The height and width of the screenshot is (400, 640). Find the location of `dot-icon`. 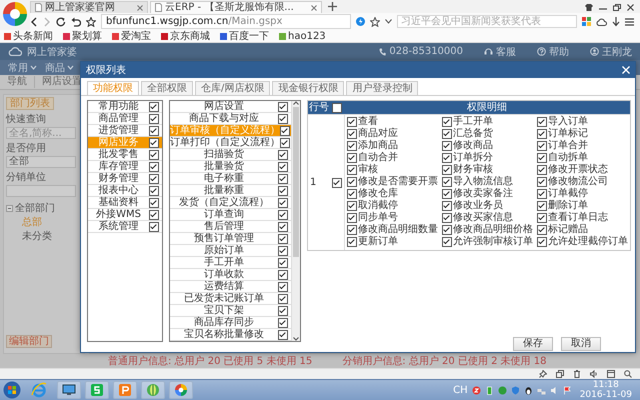

dot-icon is located at coordinates (502, 390).